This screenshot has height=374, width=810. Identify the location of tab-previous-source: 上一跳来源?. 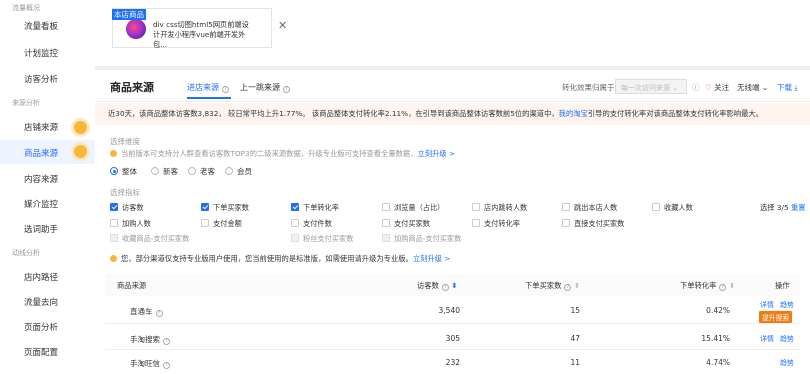
(265, 87).